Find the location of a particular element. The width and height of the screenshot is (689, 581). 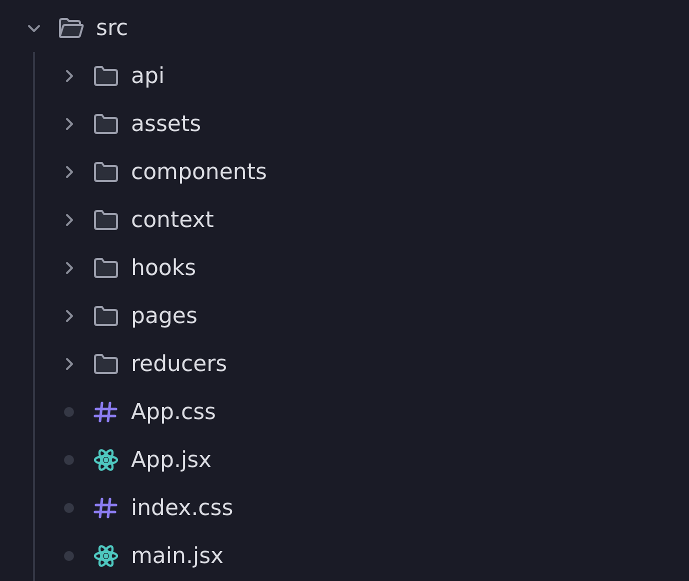

tree-item: pages is located at coordinates (344, 316).